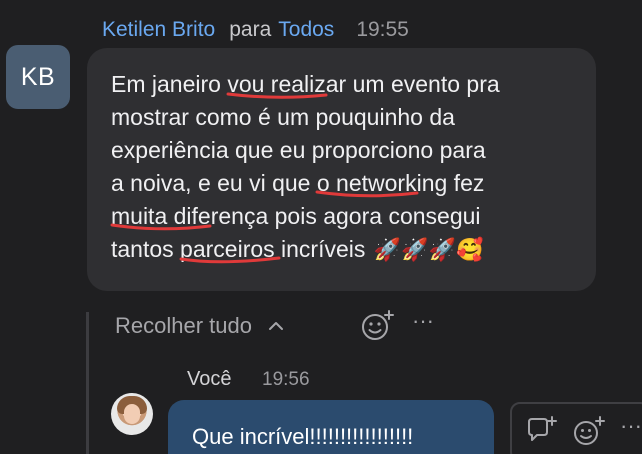 The image size is (642, 454). I want to click on message-time: 19:55, so click(382, 29).